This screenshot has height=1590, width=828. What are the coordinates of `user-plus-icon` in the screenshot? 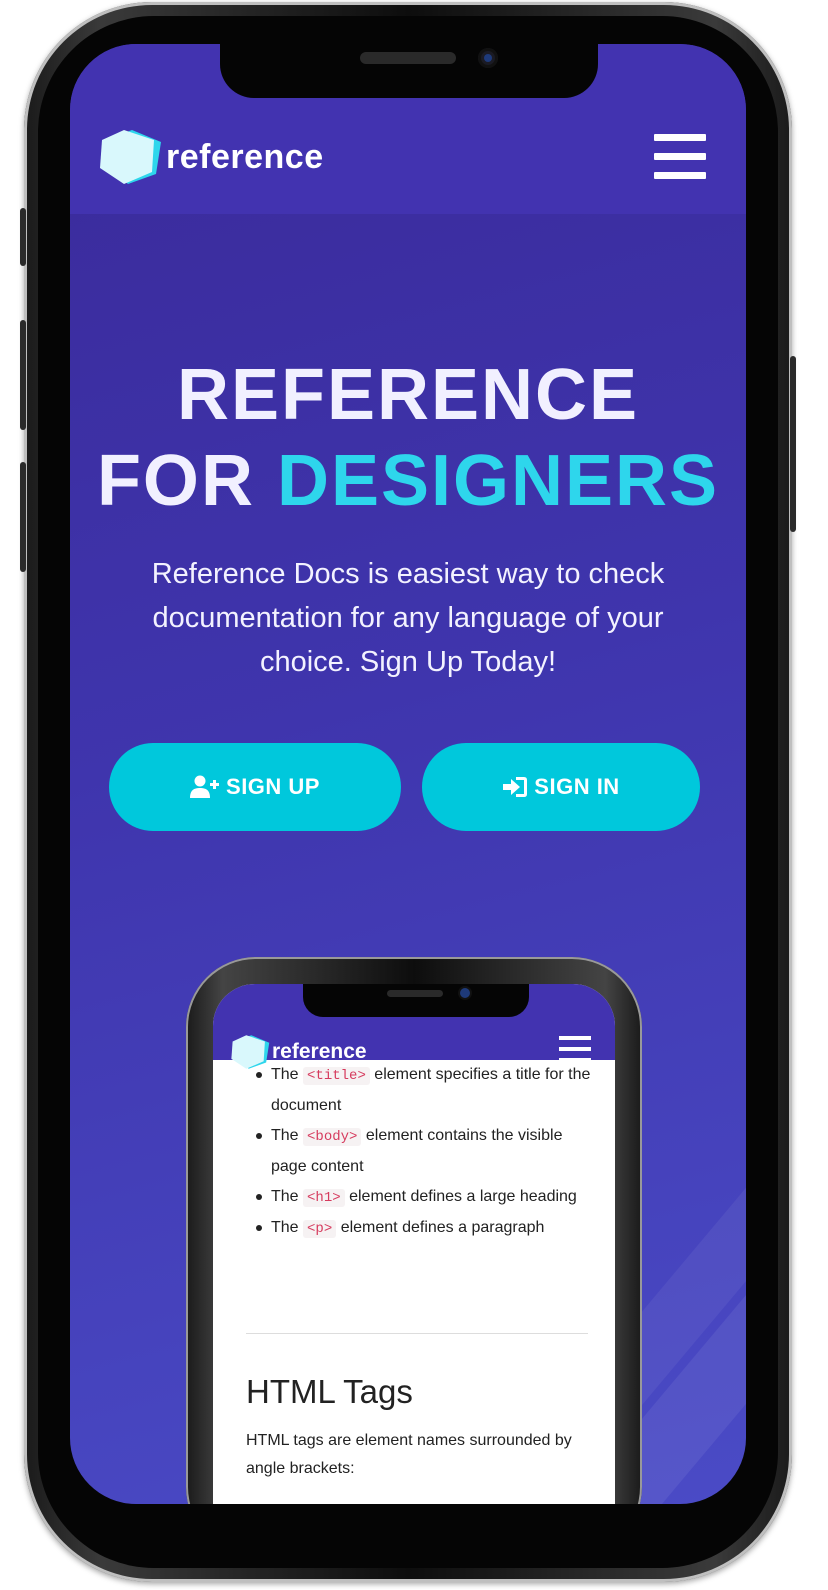 It's located at (205, 786).